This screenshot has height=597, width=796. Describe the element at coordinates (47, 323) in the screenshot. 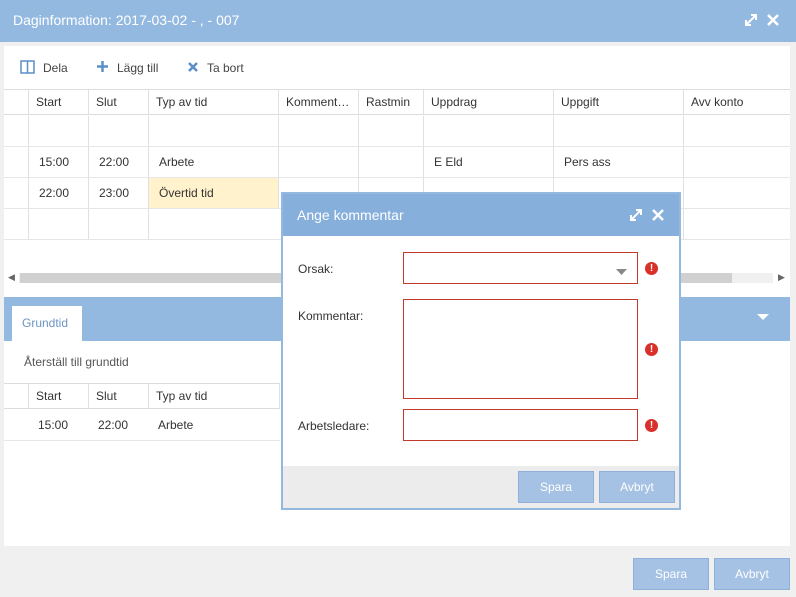

I see `tab-grundtid: Grundtid` at that location.